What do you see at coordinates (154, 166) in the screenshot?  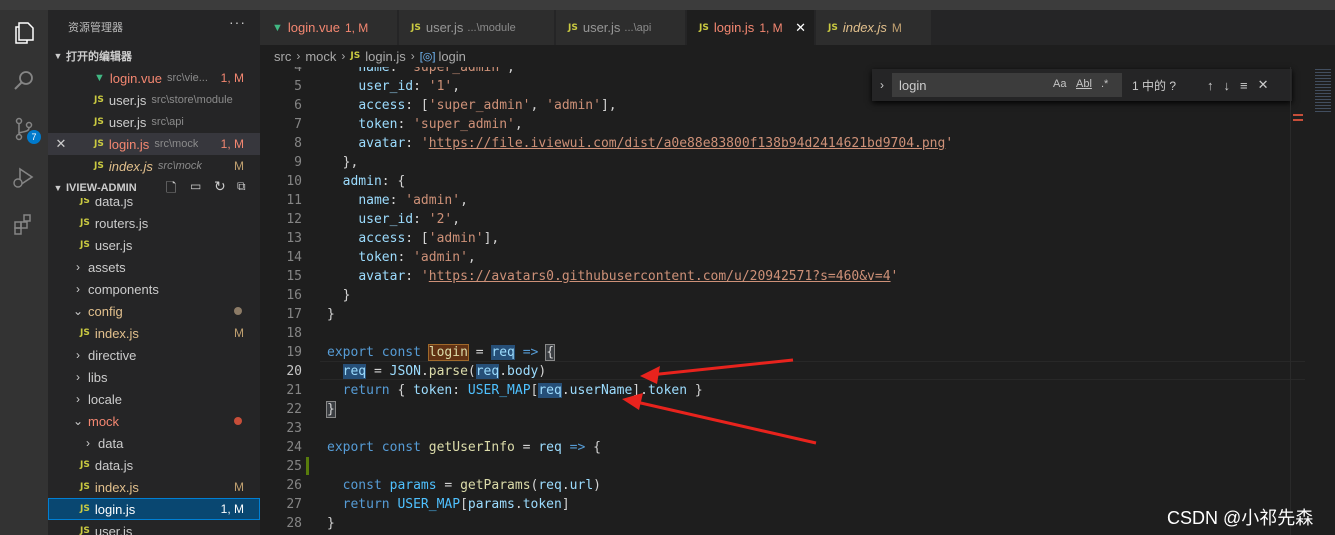 I see `open-editor-item: JS index.js src\mock M` at bounding box center [154, 166].